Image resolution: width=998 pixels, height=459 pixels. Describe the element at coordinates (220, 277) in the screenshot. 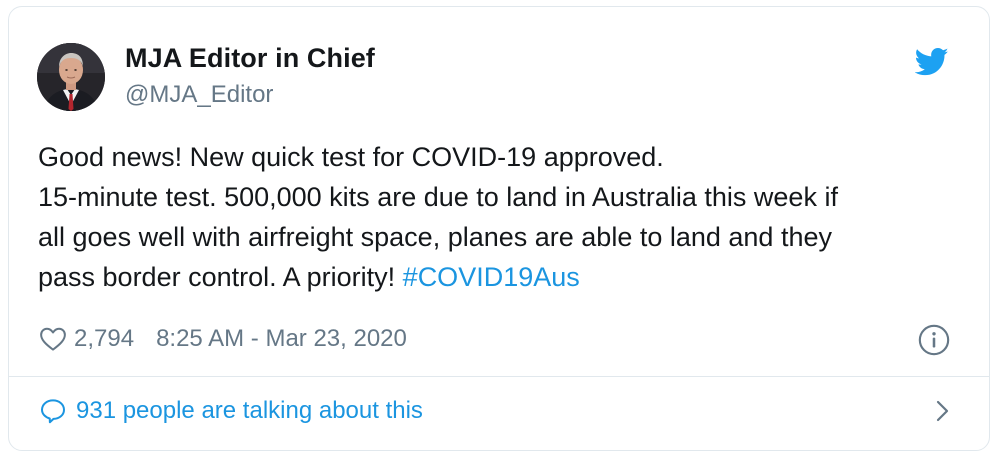

I see `tweet-text-segment: pass border control. A priority!` at that location.